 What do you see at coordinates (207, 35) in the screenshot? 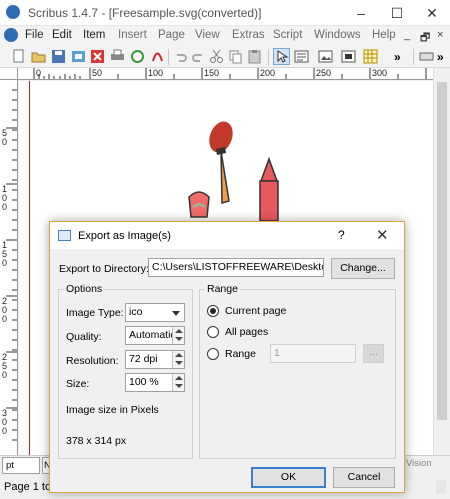
I see `menu-view: View` at bounding box center [207, 35].